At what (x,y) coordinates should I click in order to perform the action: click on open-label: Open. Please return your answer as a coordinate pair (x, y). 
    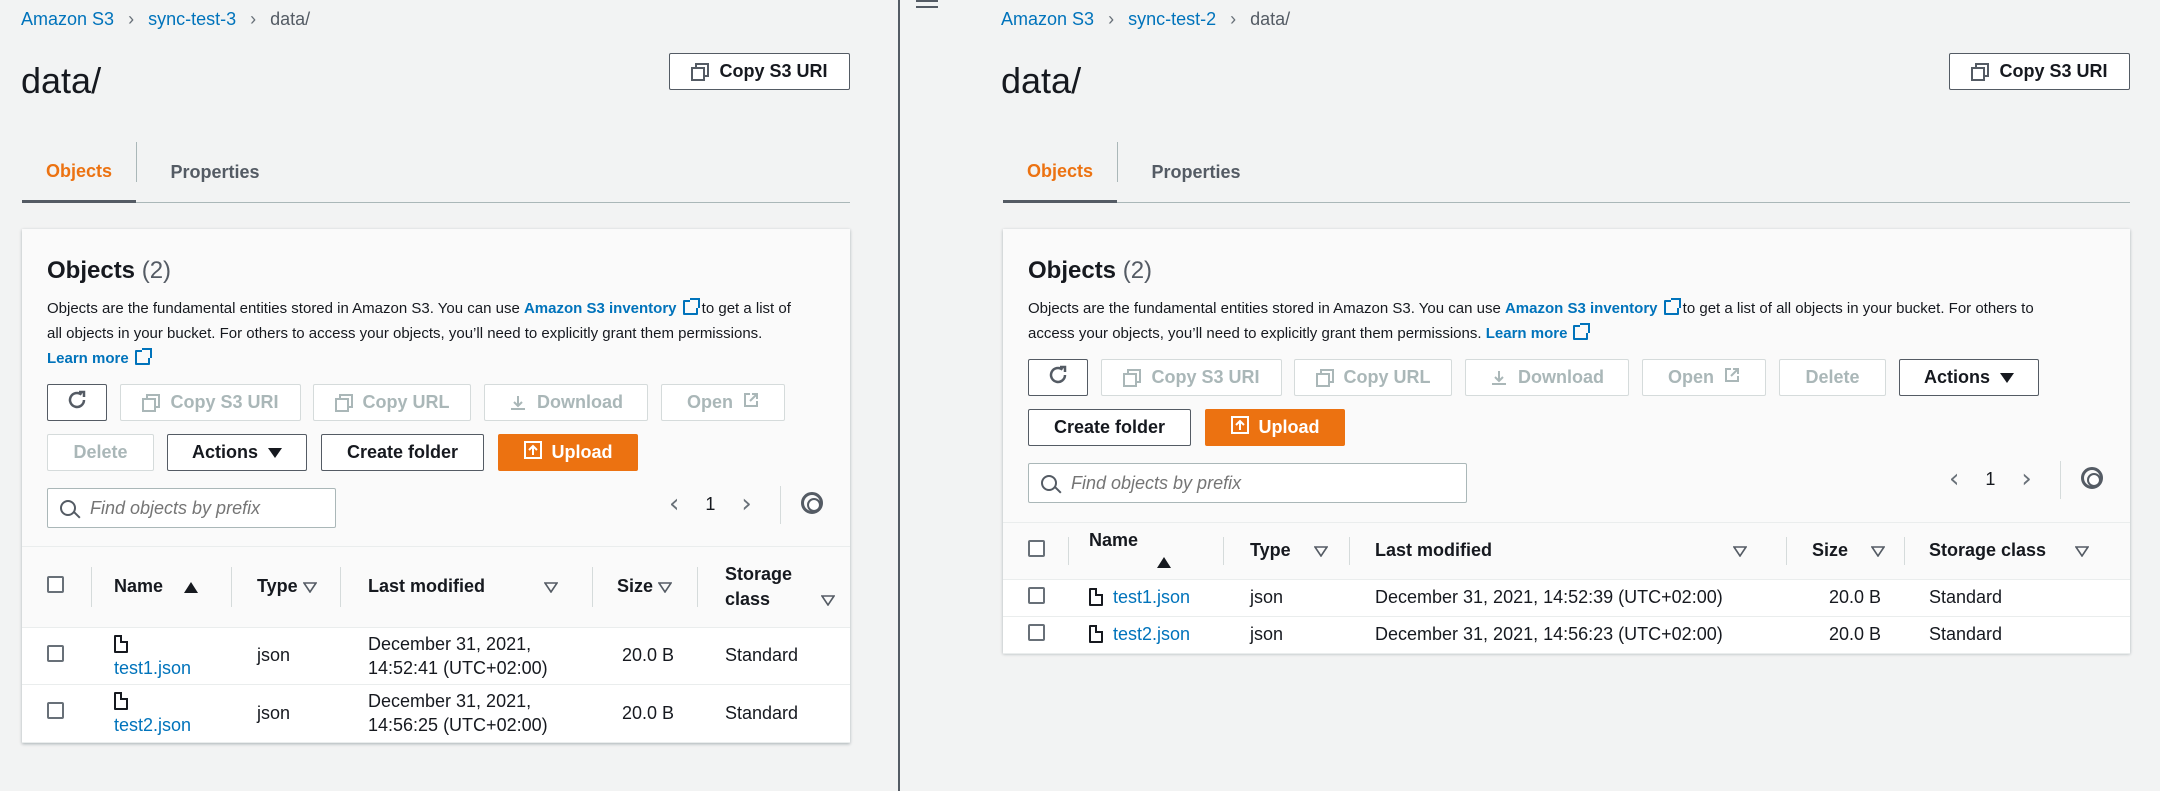
    Looking at the image, I should click on (709, 402).